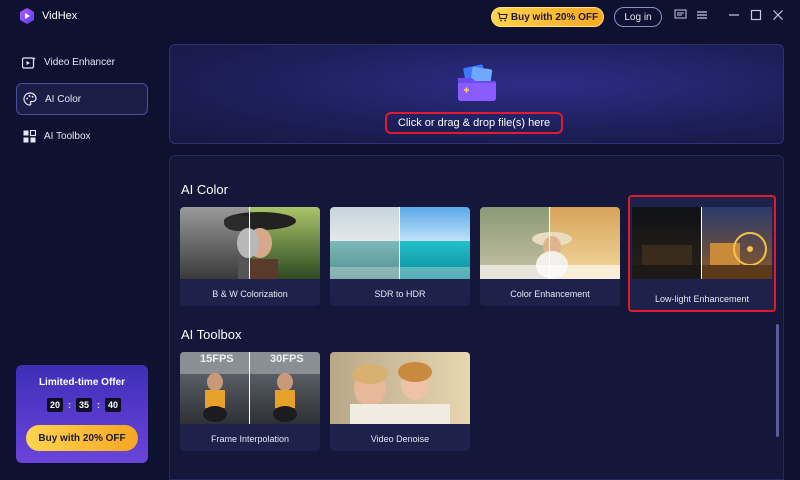 Image resolution: width=800 pixels, height=480 pixels. Describe the element at coordinates (30, 99) in the screenshot. I see `palette-icon` at that location.